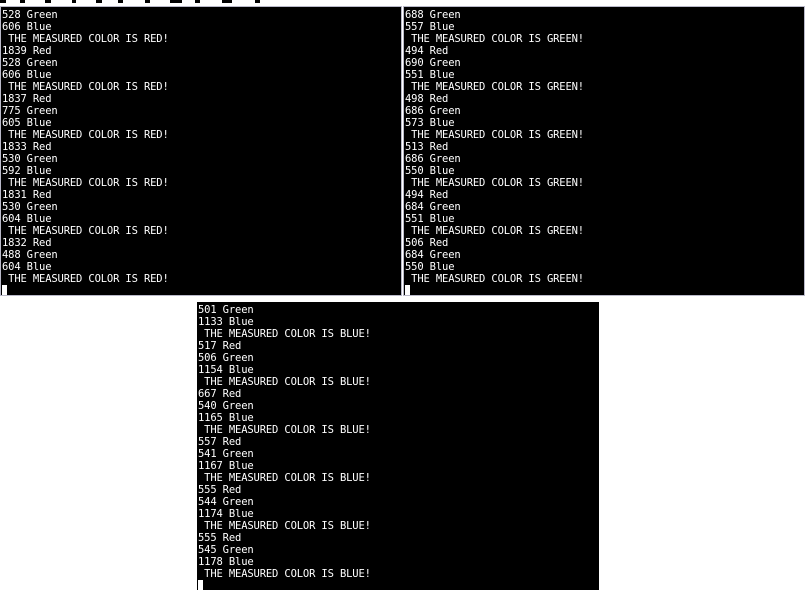  What do you see at coordinates (226, 418) in the screenshot?
I see `terminal-line: 1165 Blue` at bounding box center [226, 418].